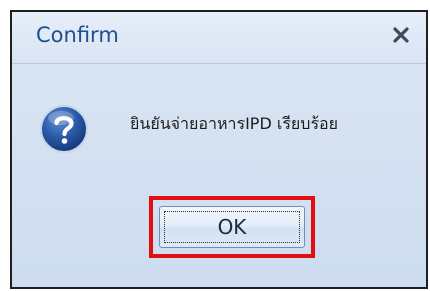 The image size is (430, 291). I want to click on close-icon, so click(401, 35).